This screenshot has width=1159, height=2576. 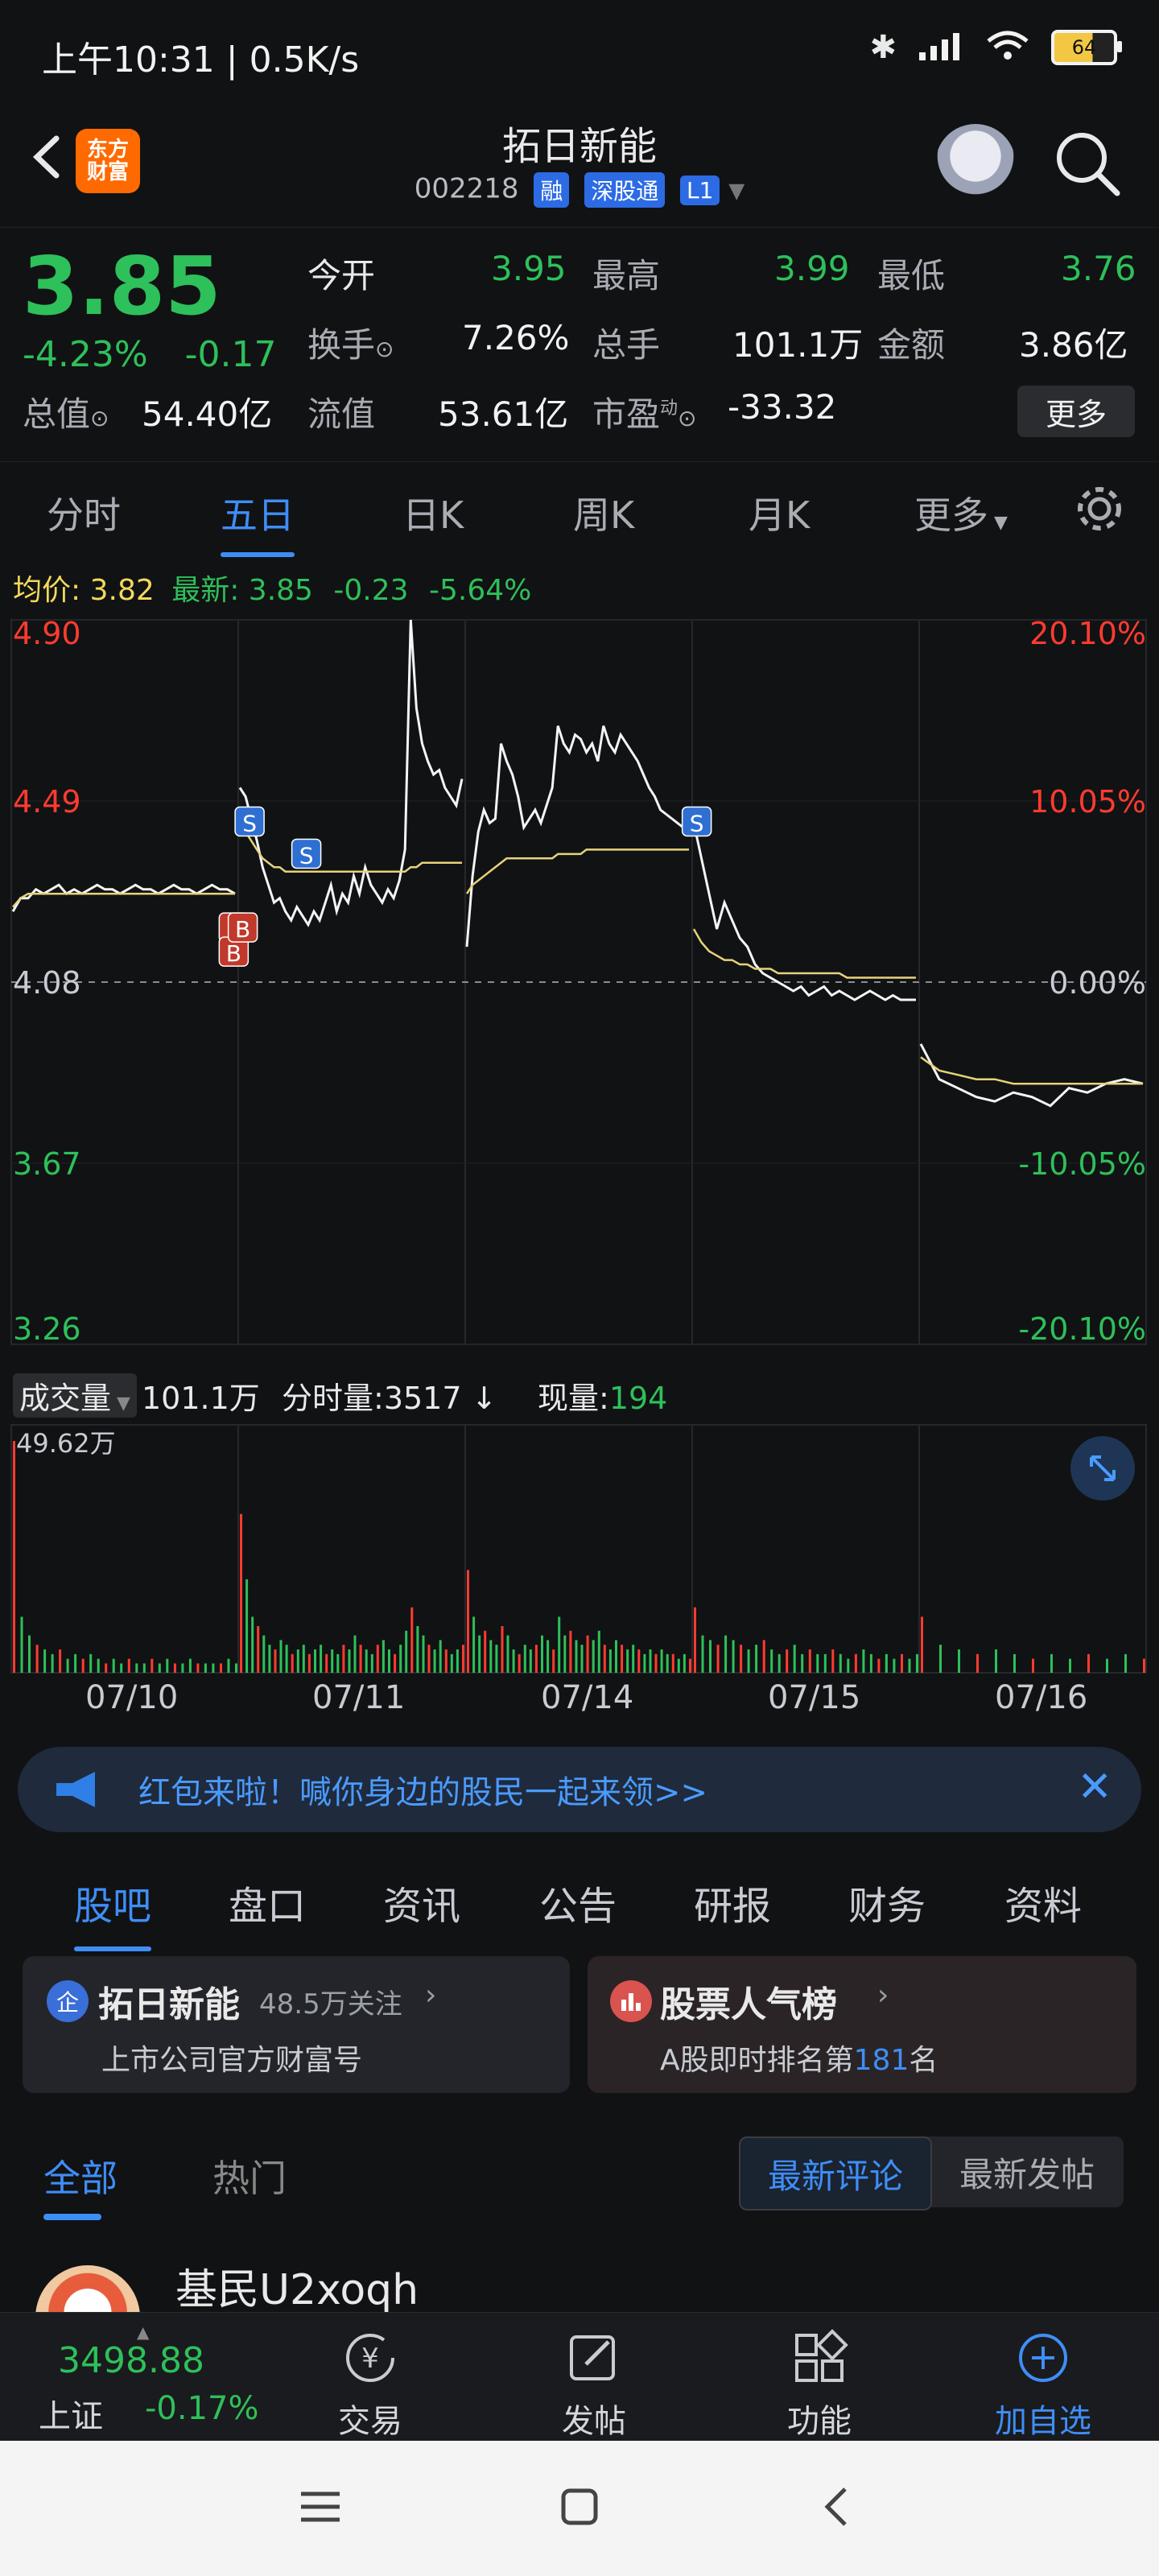 What do you see at coordinates (297, 2284) in the screenshot?
I see `post-username: 基民U2xoqh` at bounding box center [297, 2284].